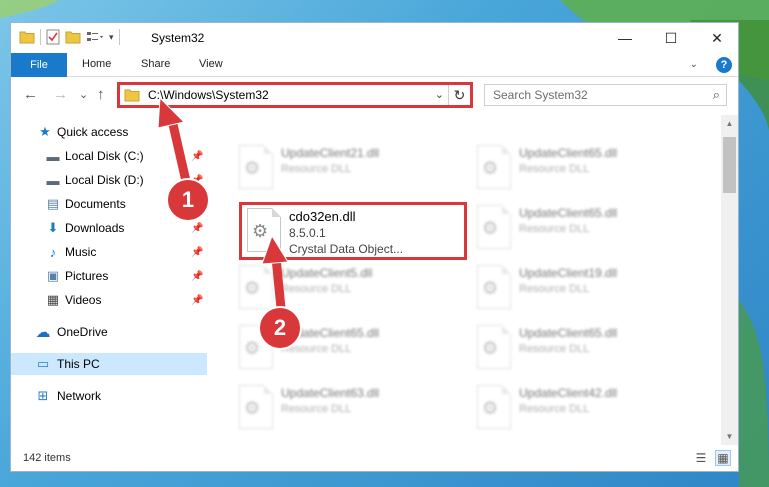 The height and width of the screenshot is (487, 769). I want to click on file-item: ⚙ UpdateClient21.dll Resource DLL, so click(343, 170).